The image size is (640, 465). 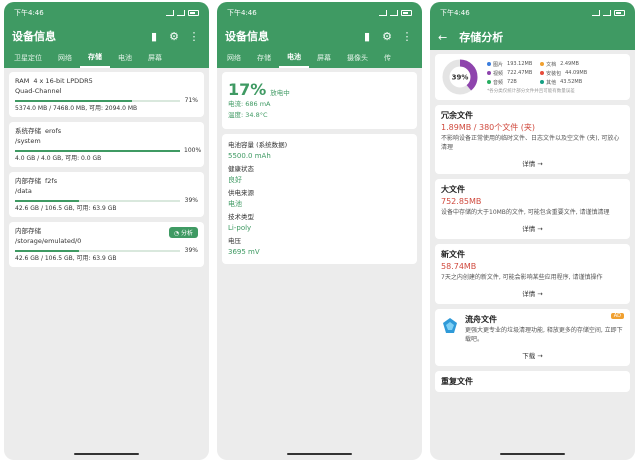 What do you see at coordinates (532, 229) in the screenshot?
I see `large-details-link: 详情 →` at bounding box center [532, 229].